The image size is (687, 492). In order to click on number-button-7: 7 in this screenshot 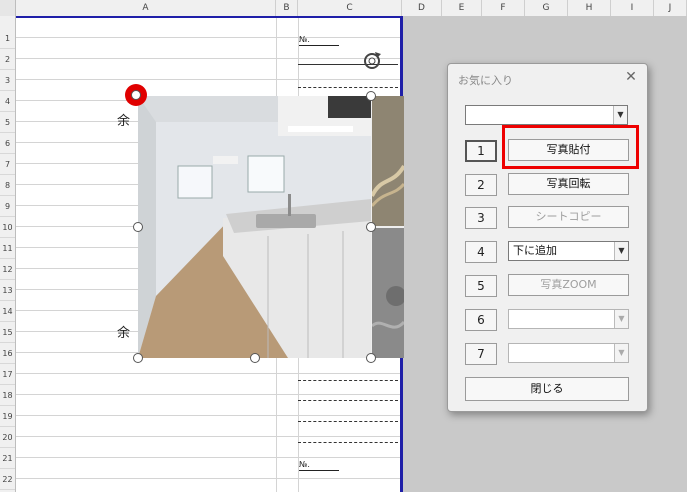, I will do `click(481, 354)`.